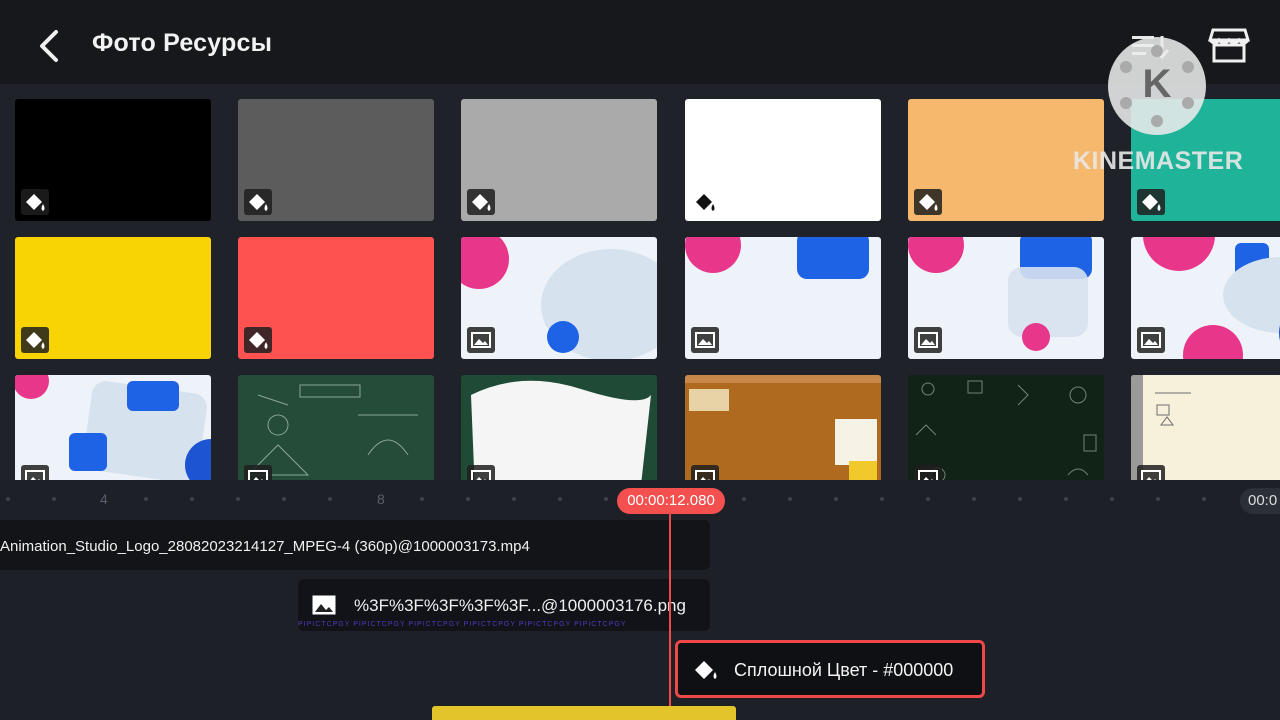 This screenshot has height=720, width=1280. I want to click on chevron-left-icon, so click(49, 46).